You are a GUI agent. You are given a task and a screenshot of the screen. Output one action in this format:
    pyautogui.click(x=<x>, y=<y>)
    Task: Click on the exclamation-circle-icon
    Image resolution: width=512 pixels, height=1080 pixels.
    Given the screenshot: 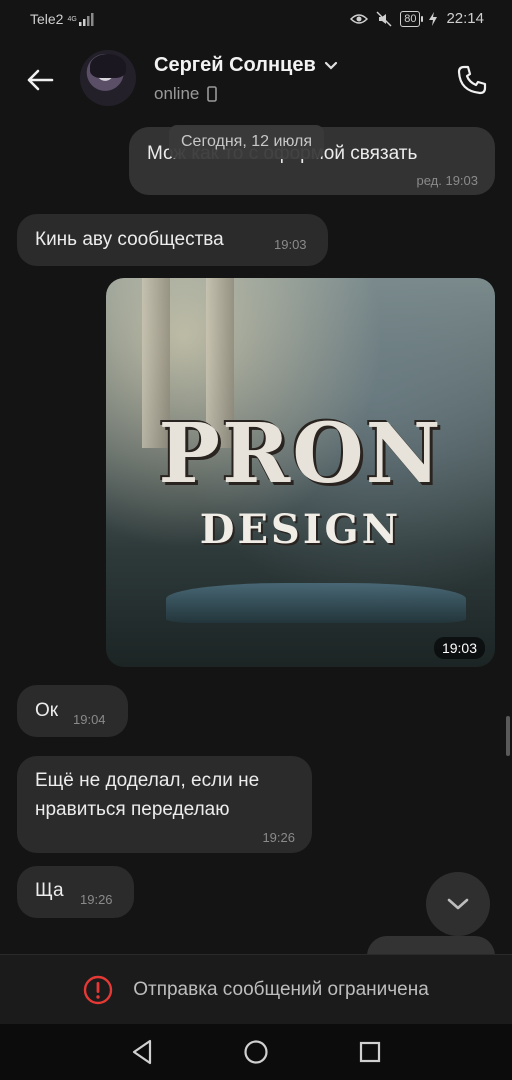 What is the action you would take?
    pyautogui.click(x=98, y=990)
    